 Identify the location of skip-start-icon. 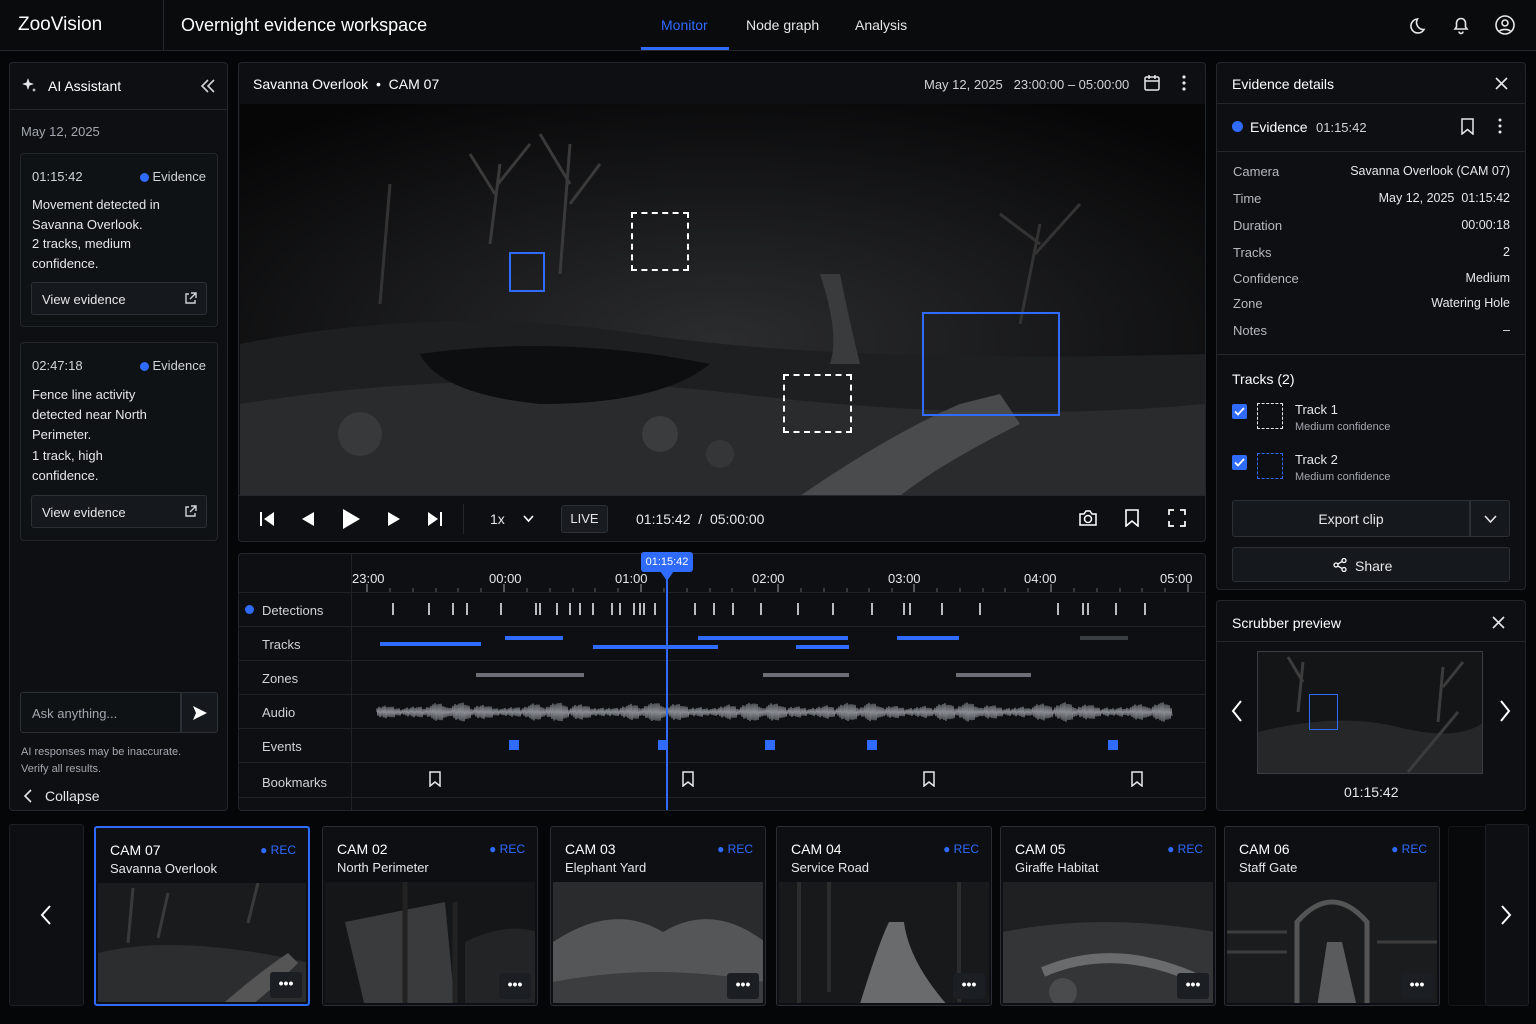
(267, 519).